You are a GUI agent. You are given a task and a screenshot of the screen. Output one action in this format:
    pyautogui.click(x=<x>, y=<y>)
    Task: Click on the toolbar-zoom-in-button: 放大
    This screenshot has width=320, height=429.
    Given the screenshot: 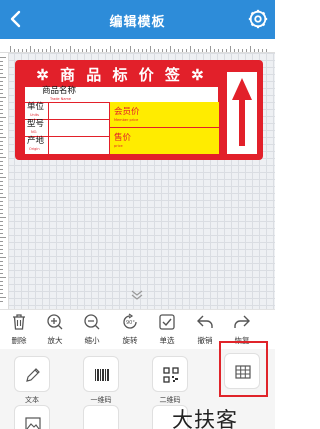 What is the action you would take?
    pyautogui.click(x=55, y=330)
    